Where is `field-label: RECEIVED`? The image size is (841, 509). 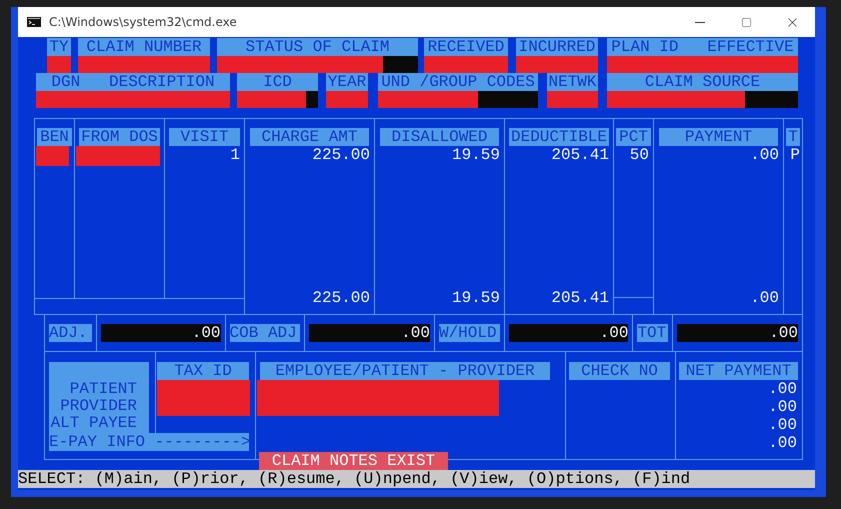
field-label: RECEIVED is located at coordinates (466, 47).